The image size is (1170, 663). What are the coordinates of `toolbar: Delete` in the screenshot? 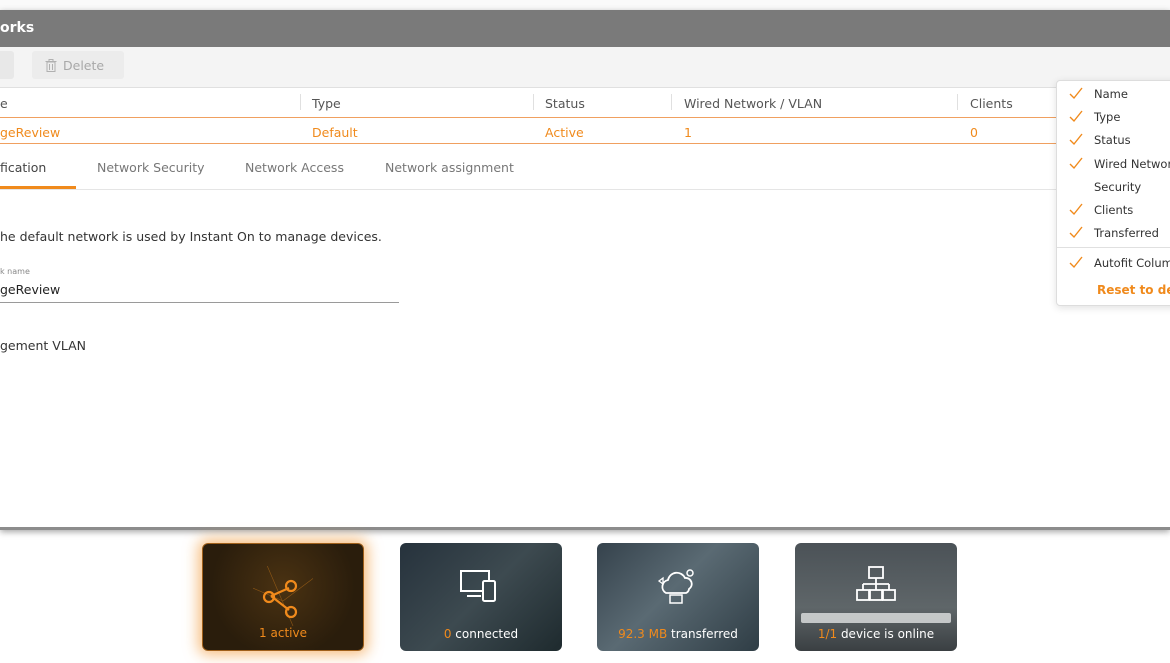 It's located at (585, 67).